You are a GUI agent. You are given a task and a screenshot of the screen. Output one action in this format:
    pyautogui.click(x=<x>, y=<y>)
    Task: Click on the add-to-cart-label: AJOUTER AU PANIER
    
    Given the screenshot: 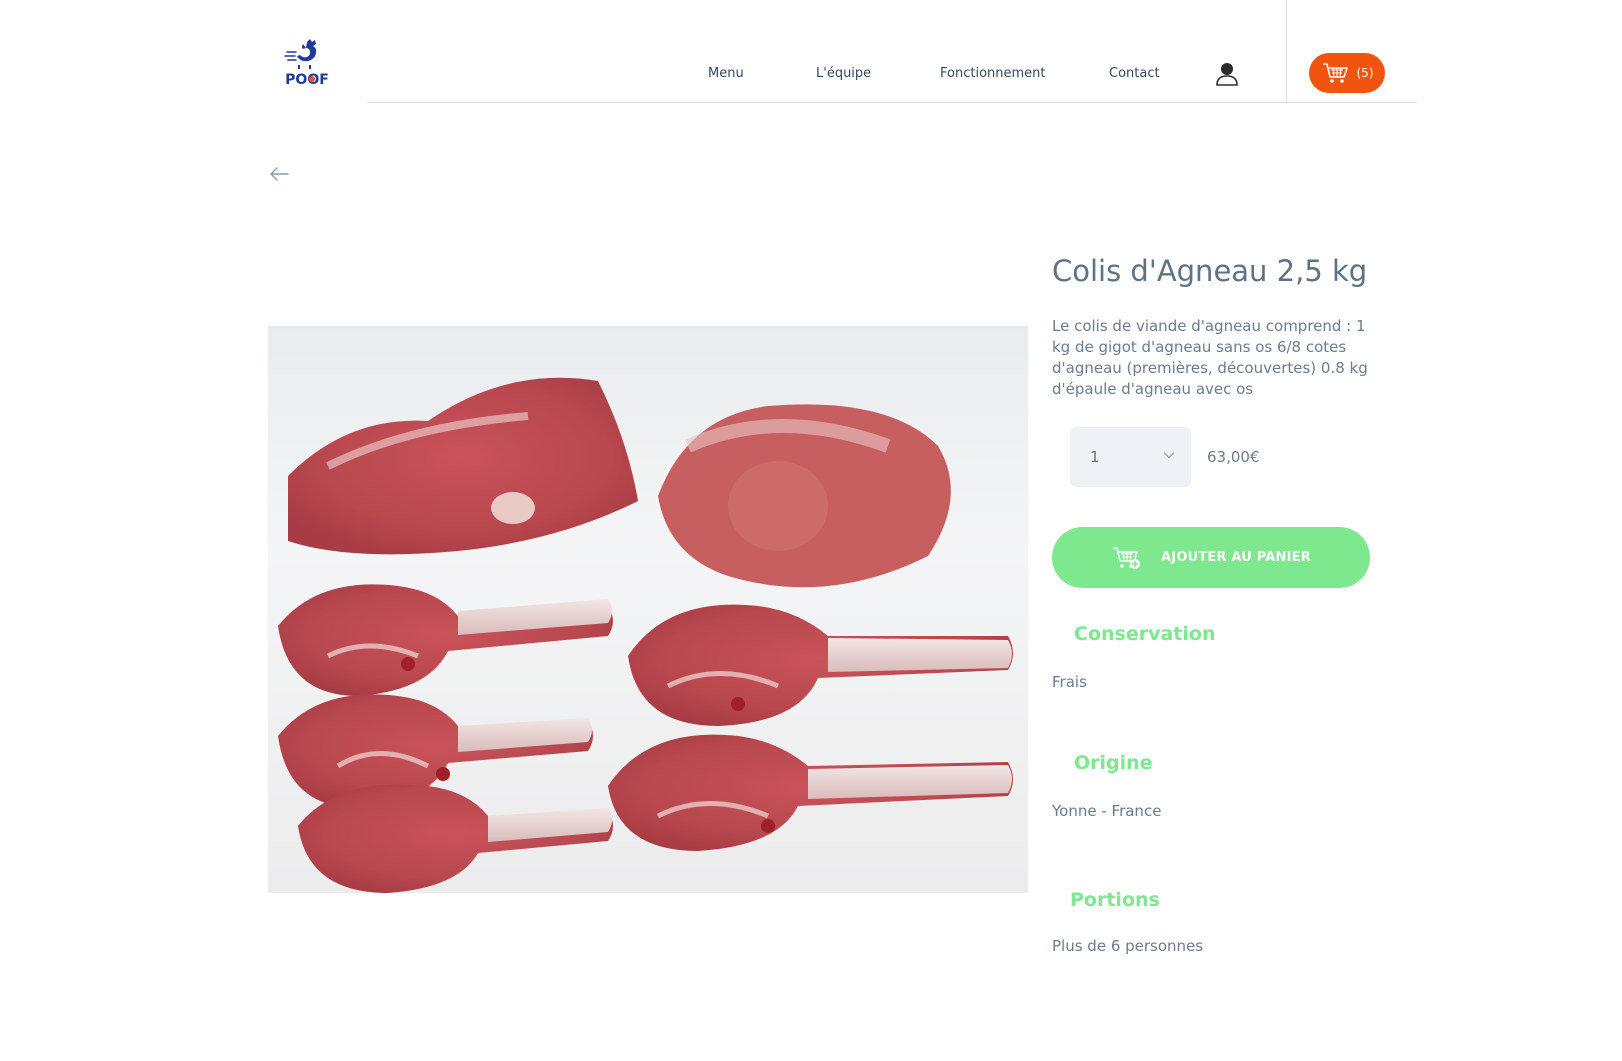 What is the action you would take?
    pyautogui.click(x=1236, y=557)
    